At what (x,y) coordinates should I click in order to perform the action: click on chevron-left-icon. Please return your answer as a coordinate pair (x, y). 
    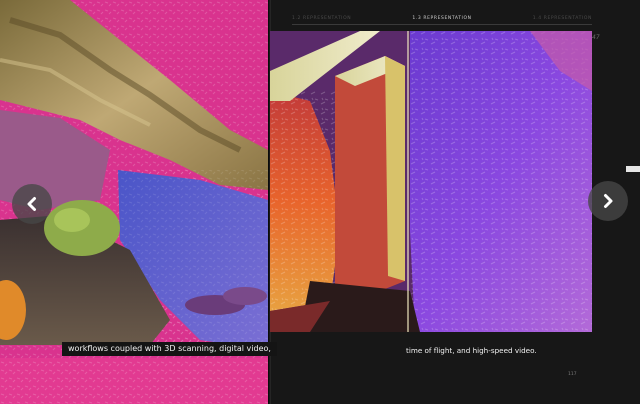
    Looking at the image, I should click on (31, 204).